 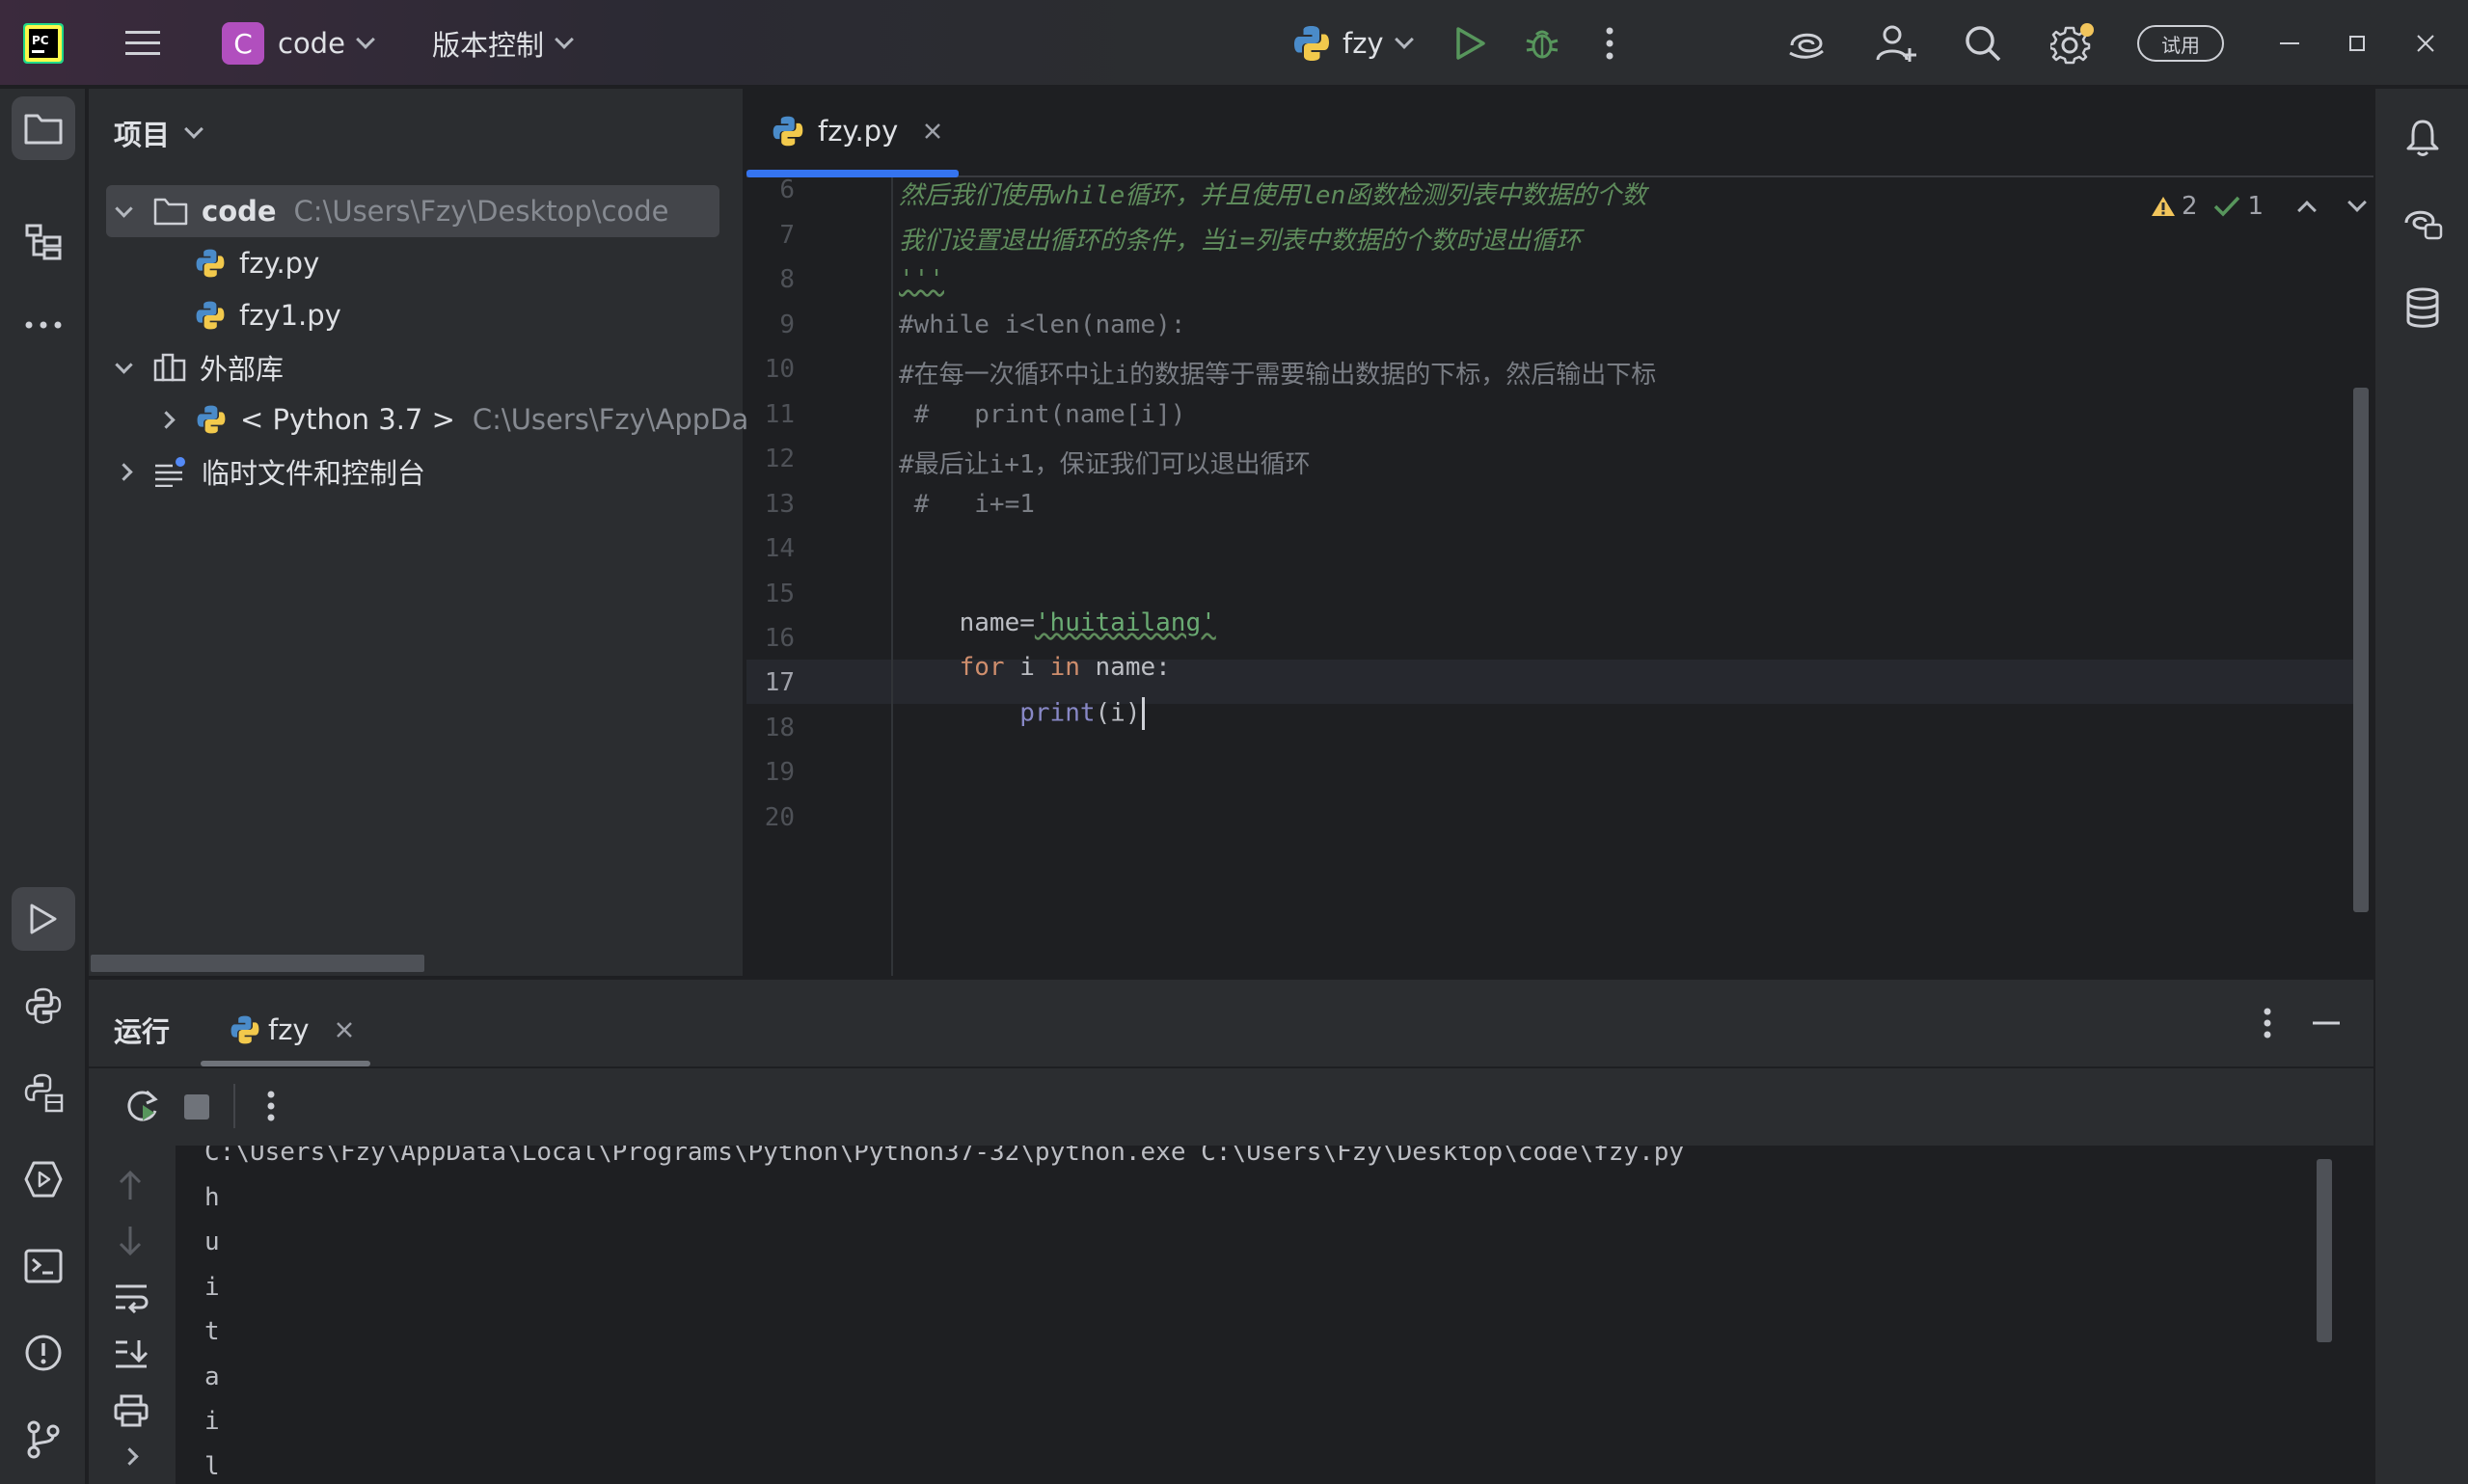 I want to click on tree-item-python-sdk: < Python 3.7 > C:\Users\Fzy\AppData\Lo, so click(x=488, y=419).